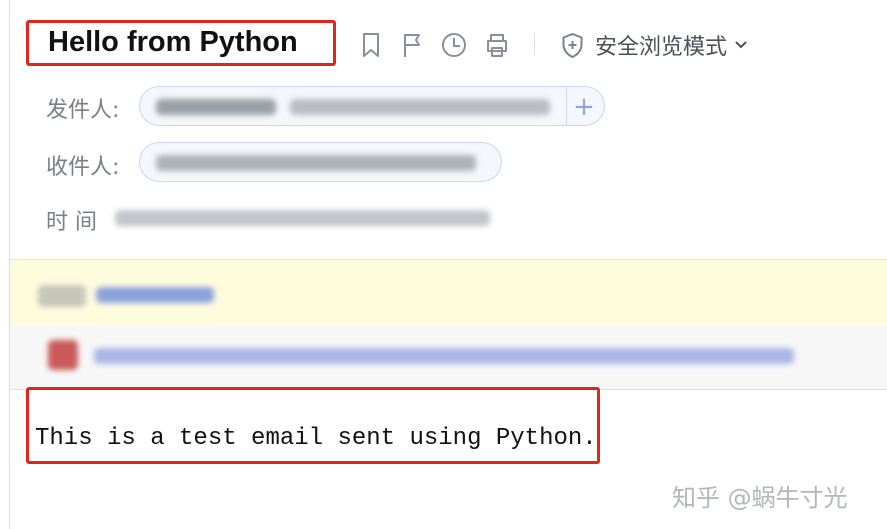 Image resolution: width=887 pixels, height=529 pixels. Describe the element at coordinates (83, 167) in the screenshot. I see `to-label: 收件人:` at that location.